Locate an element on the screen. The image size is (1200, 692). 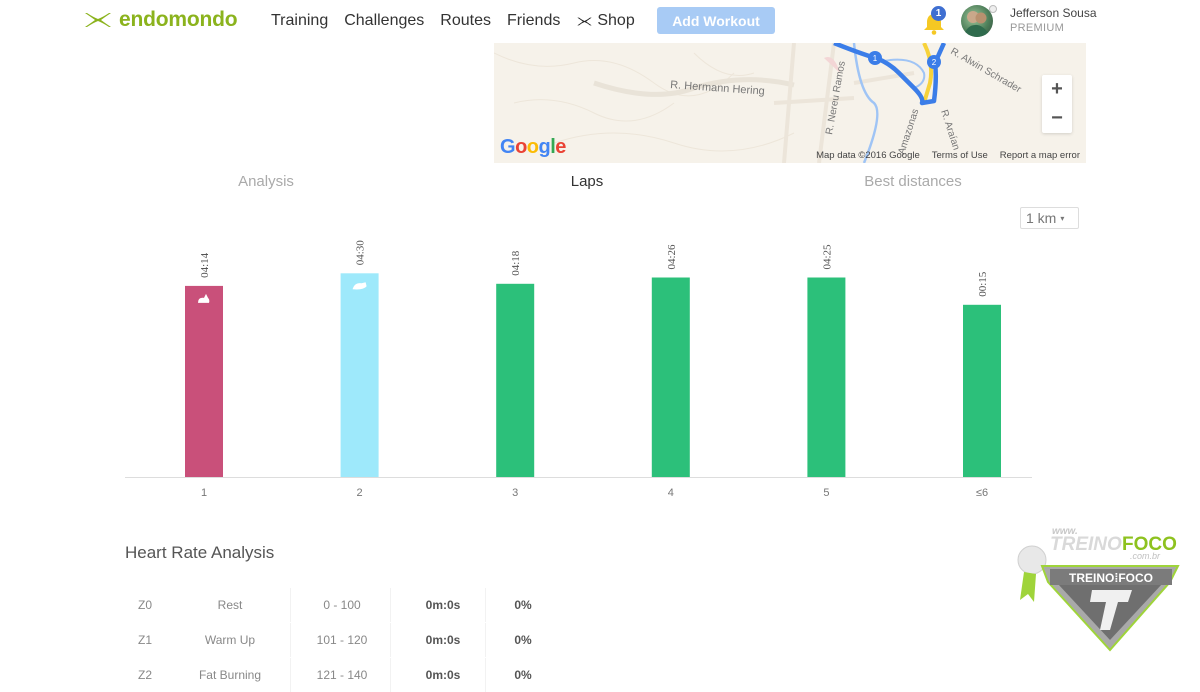
heart-rate-zone-row: Z2 Fat Burning 121 - 140 0m:0s 0% is located at coordinates (335, 675).